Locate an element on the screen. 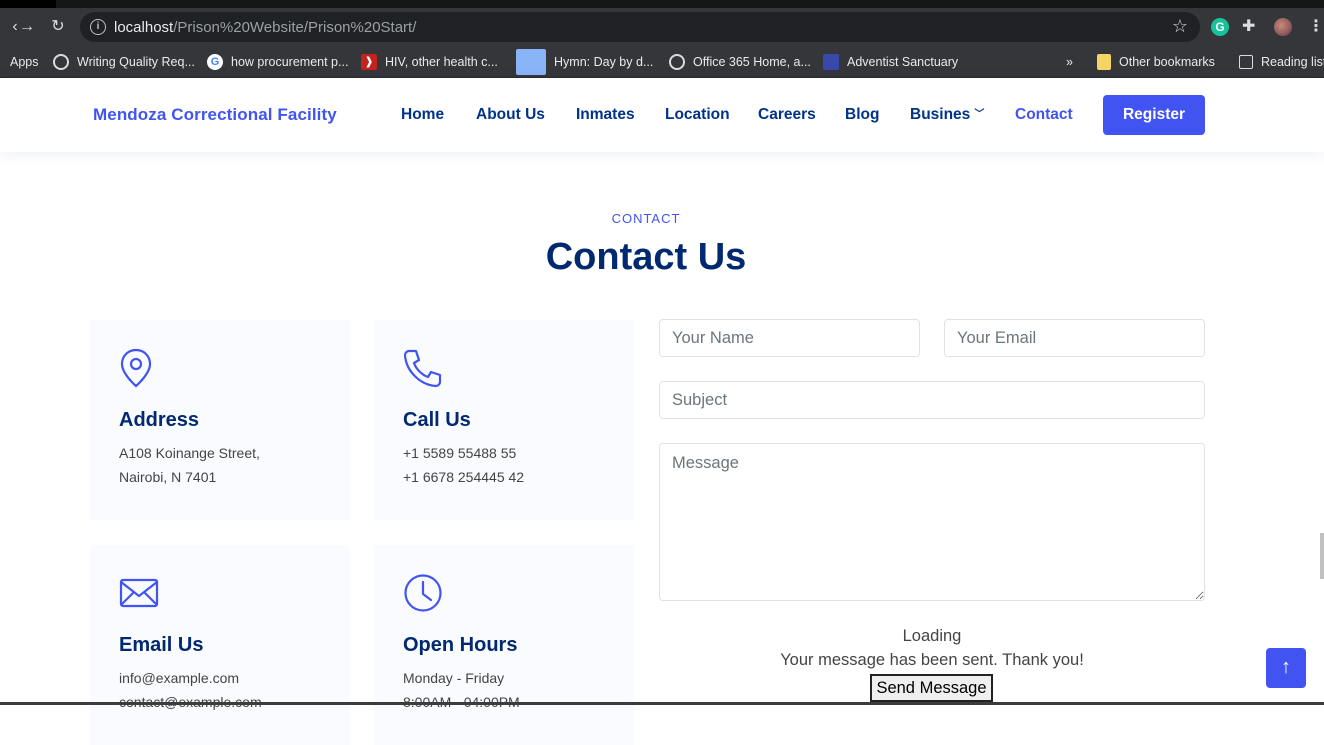 The width and height of the screenshot is (1324, 745). nav-location: Location is located at coordinates (697, 115).